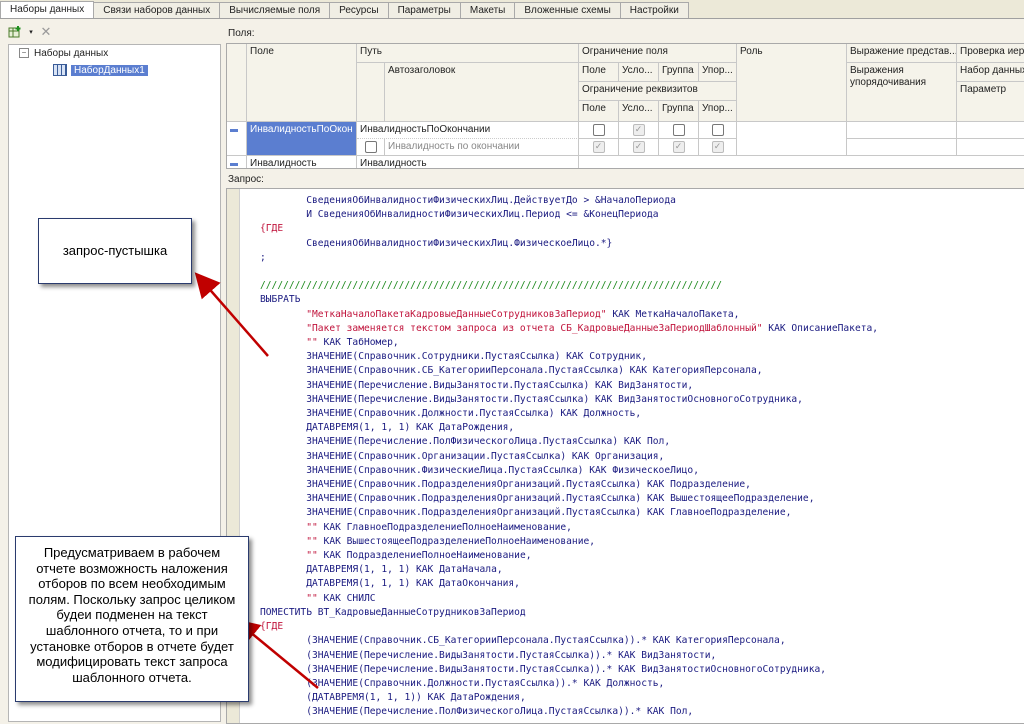 This screenshot has width=1024, height=724. What do you see at coordinates (569, 343) in the screenshot?
I see `code-line: "" КАК ТабНомер,` at bounding box center [569, 343].